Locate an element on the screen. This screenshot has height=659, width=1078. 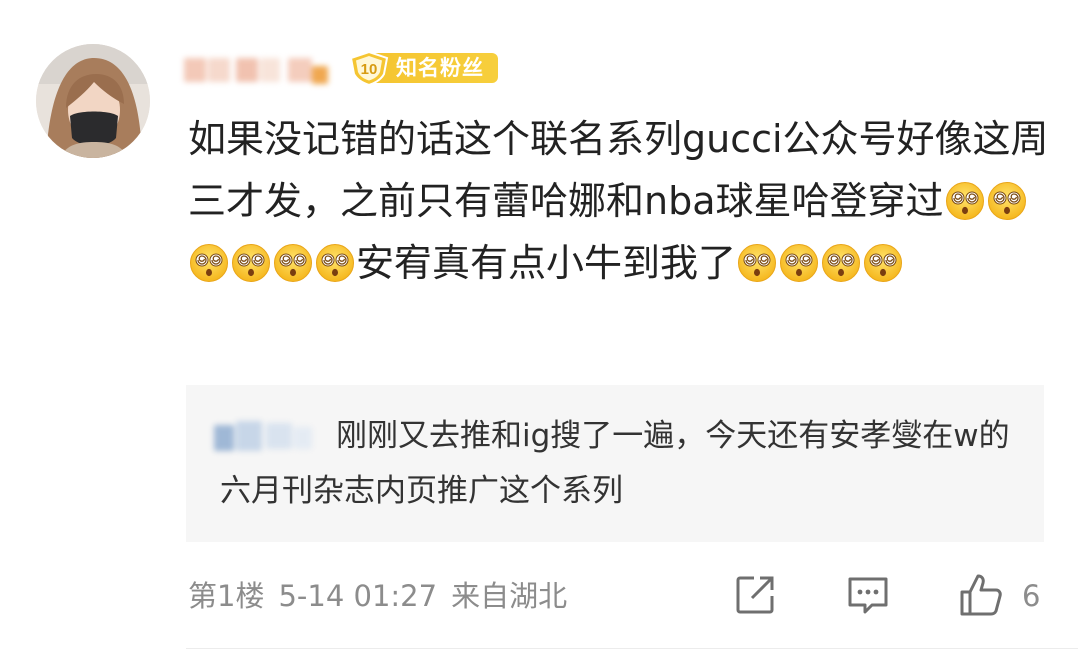
comment-text-part-2: 安宥真有点小牛到我了 is located at coordinates (546, 263).